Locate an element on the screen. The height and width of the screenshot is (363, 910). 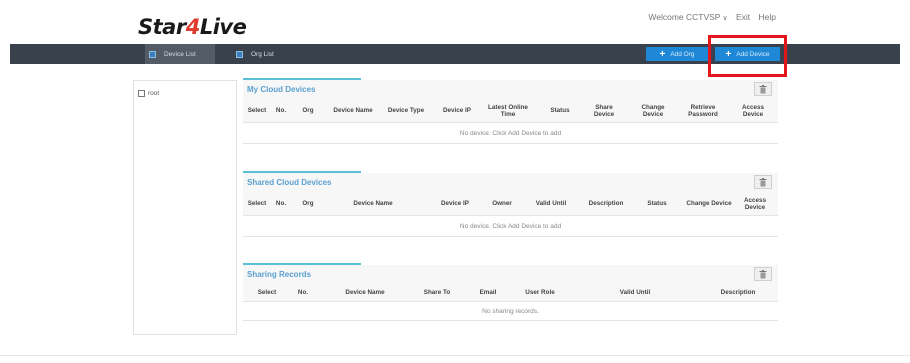
user-bar: Welcome CCTVSP ∨ Exit Help is located at coordinates (709, 17).